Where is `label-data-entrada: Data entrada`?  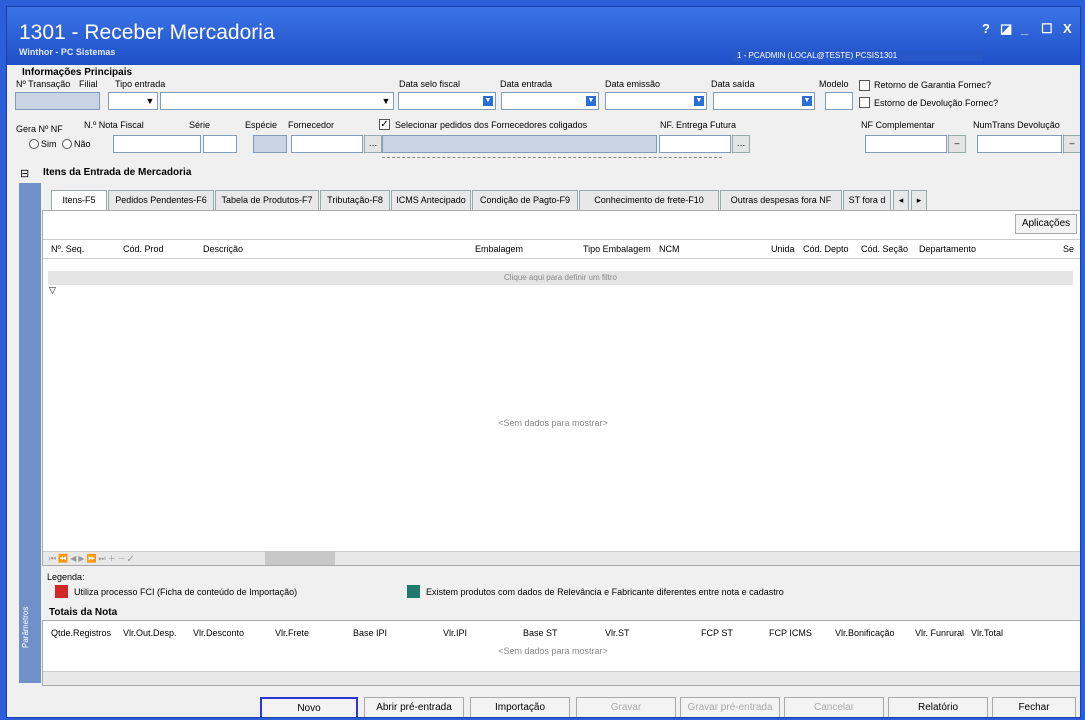
label-data-entrada: Data entrada is located at coordinates (526, 84).